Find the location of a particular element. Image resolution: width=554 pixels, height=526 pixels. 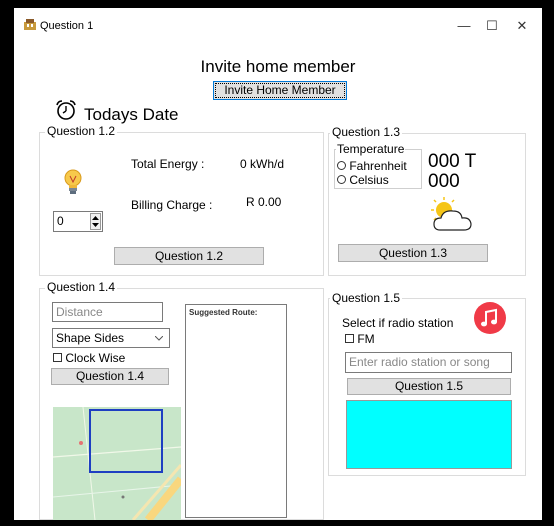

clockwise-checkbox: Clock Wise is located at coordinates (89, 358).